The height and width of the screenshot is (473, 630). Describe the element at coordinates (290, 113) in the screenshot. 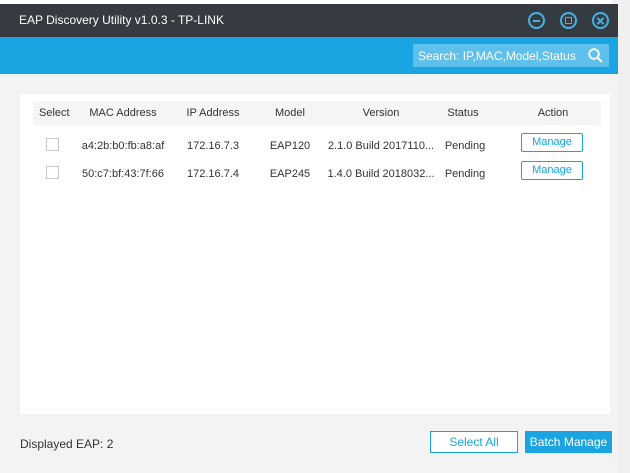

I see `column-header-model: Model` at that location.